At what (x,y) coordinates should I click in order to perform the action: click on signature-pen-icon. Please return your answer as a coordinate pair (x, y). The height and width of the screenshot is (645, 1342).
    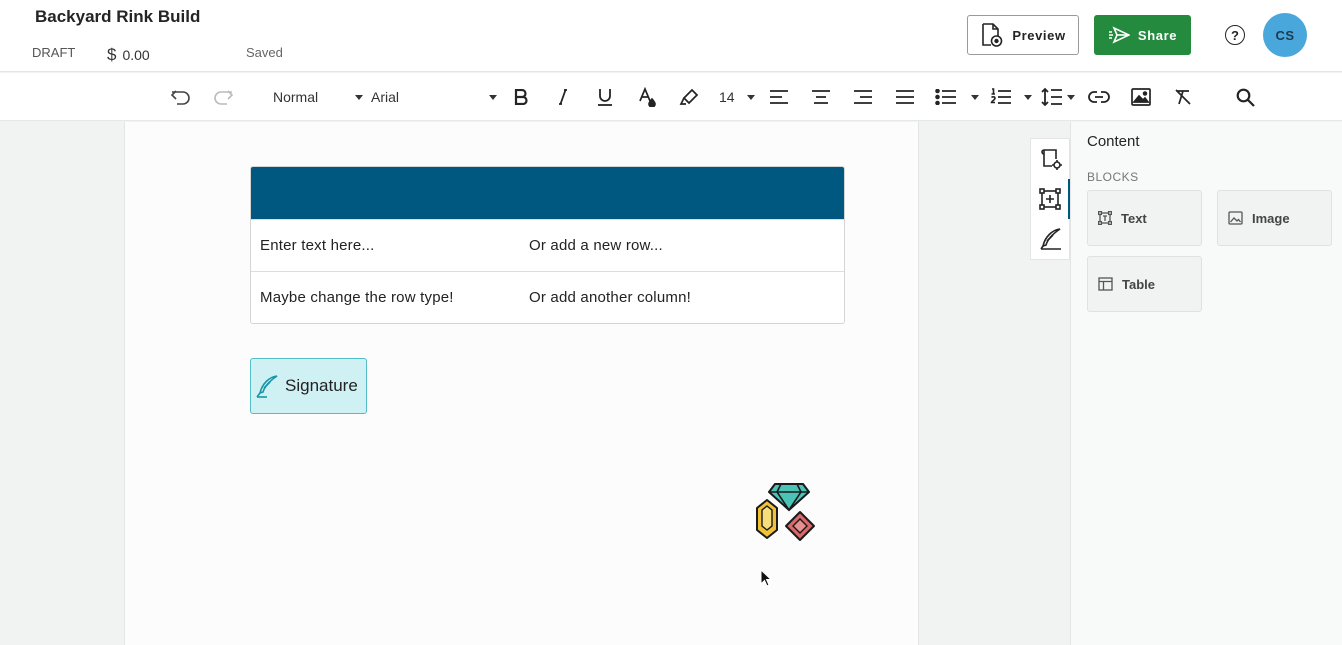
    Looking at the image, I should click on (1050, 239).